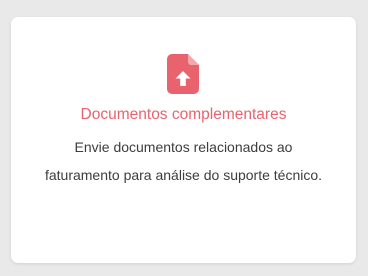 Image resolution: width=368 pixels, height=276 pixels. What do you see at coordinates (183, 114) in the screenshot?
I see `card-title: Documentos complementares` at bounding box center [183, 114].